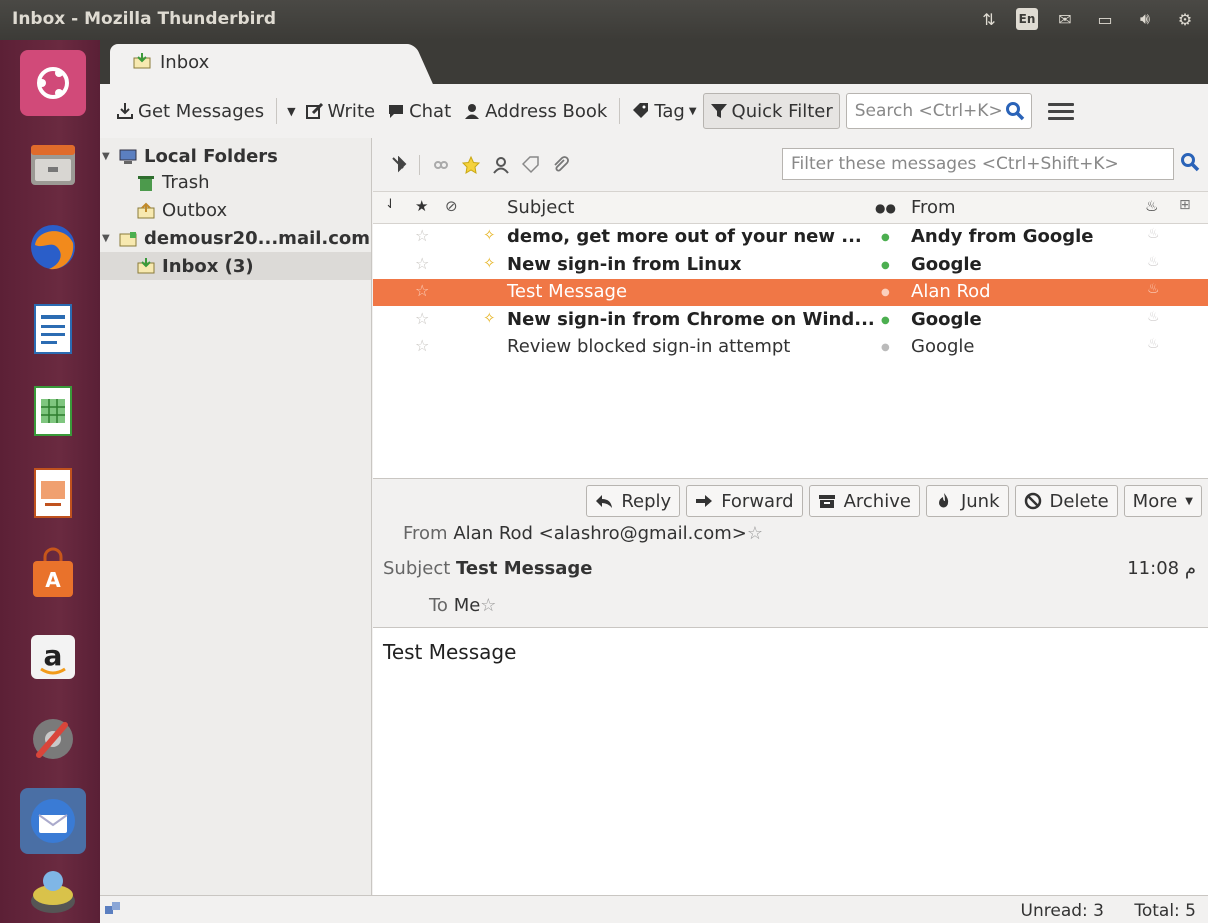 The width and height of the screenshot is (1208, 923). I want to click on outbox-icon, so click(146, 210).